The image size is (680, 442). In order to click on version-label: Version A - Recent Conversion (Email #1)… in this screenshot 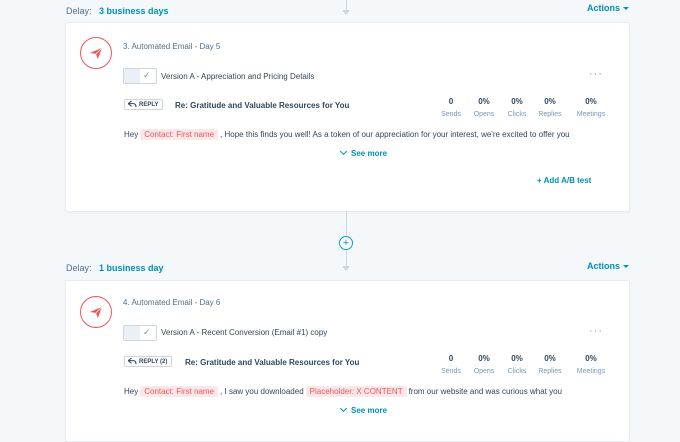, I will do `click(244, 332)`.